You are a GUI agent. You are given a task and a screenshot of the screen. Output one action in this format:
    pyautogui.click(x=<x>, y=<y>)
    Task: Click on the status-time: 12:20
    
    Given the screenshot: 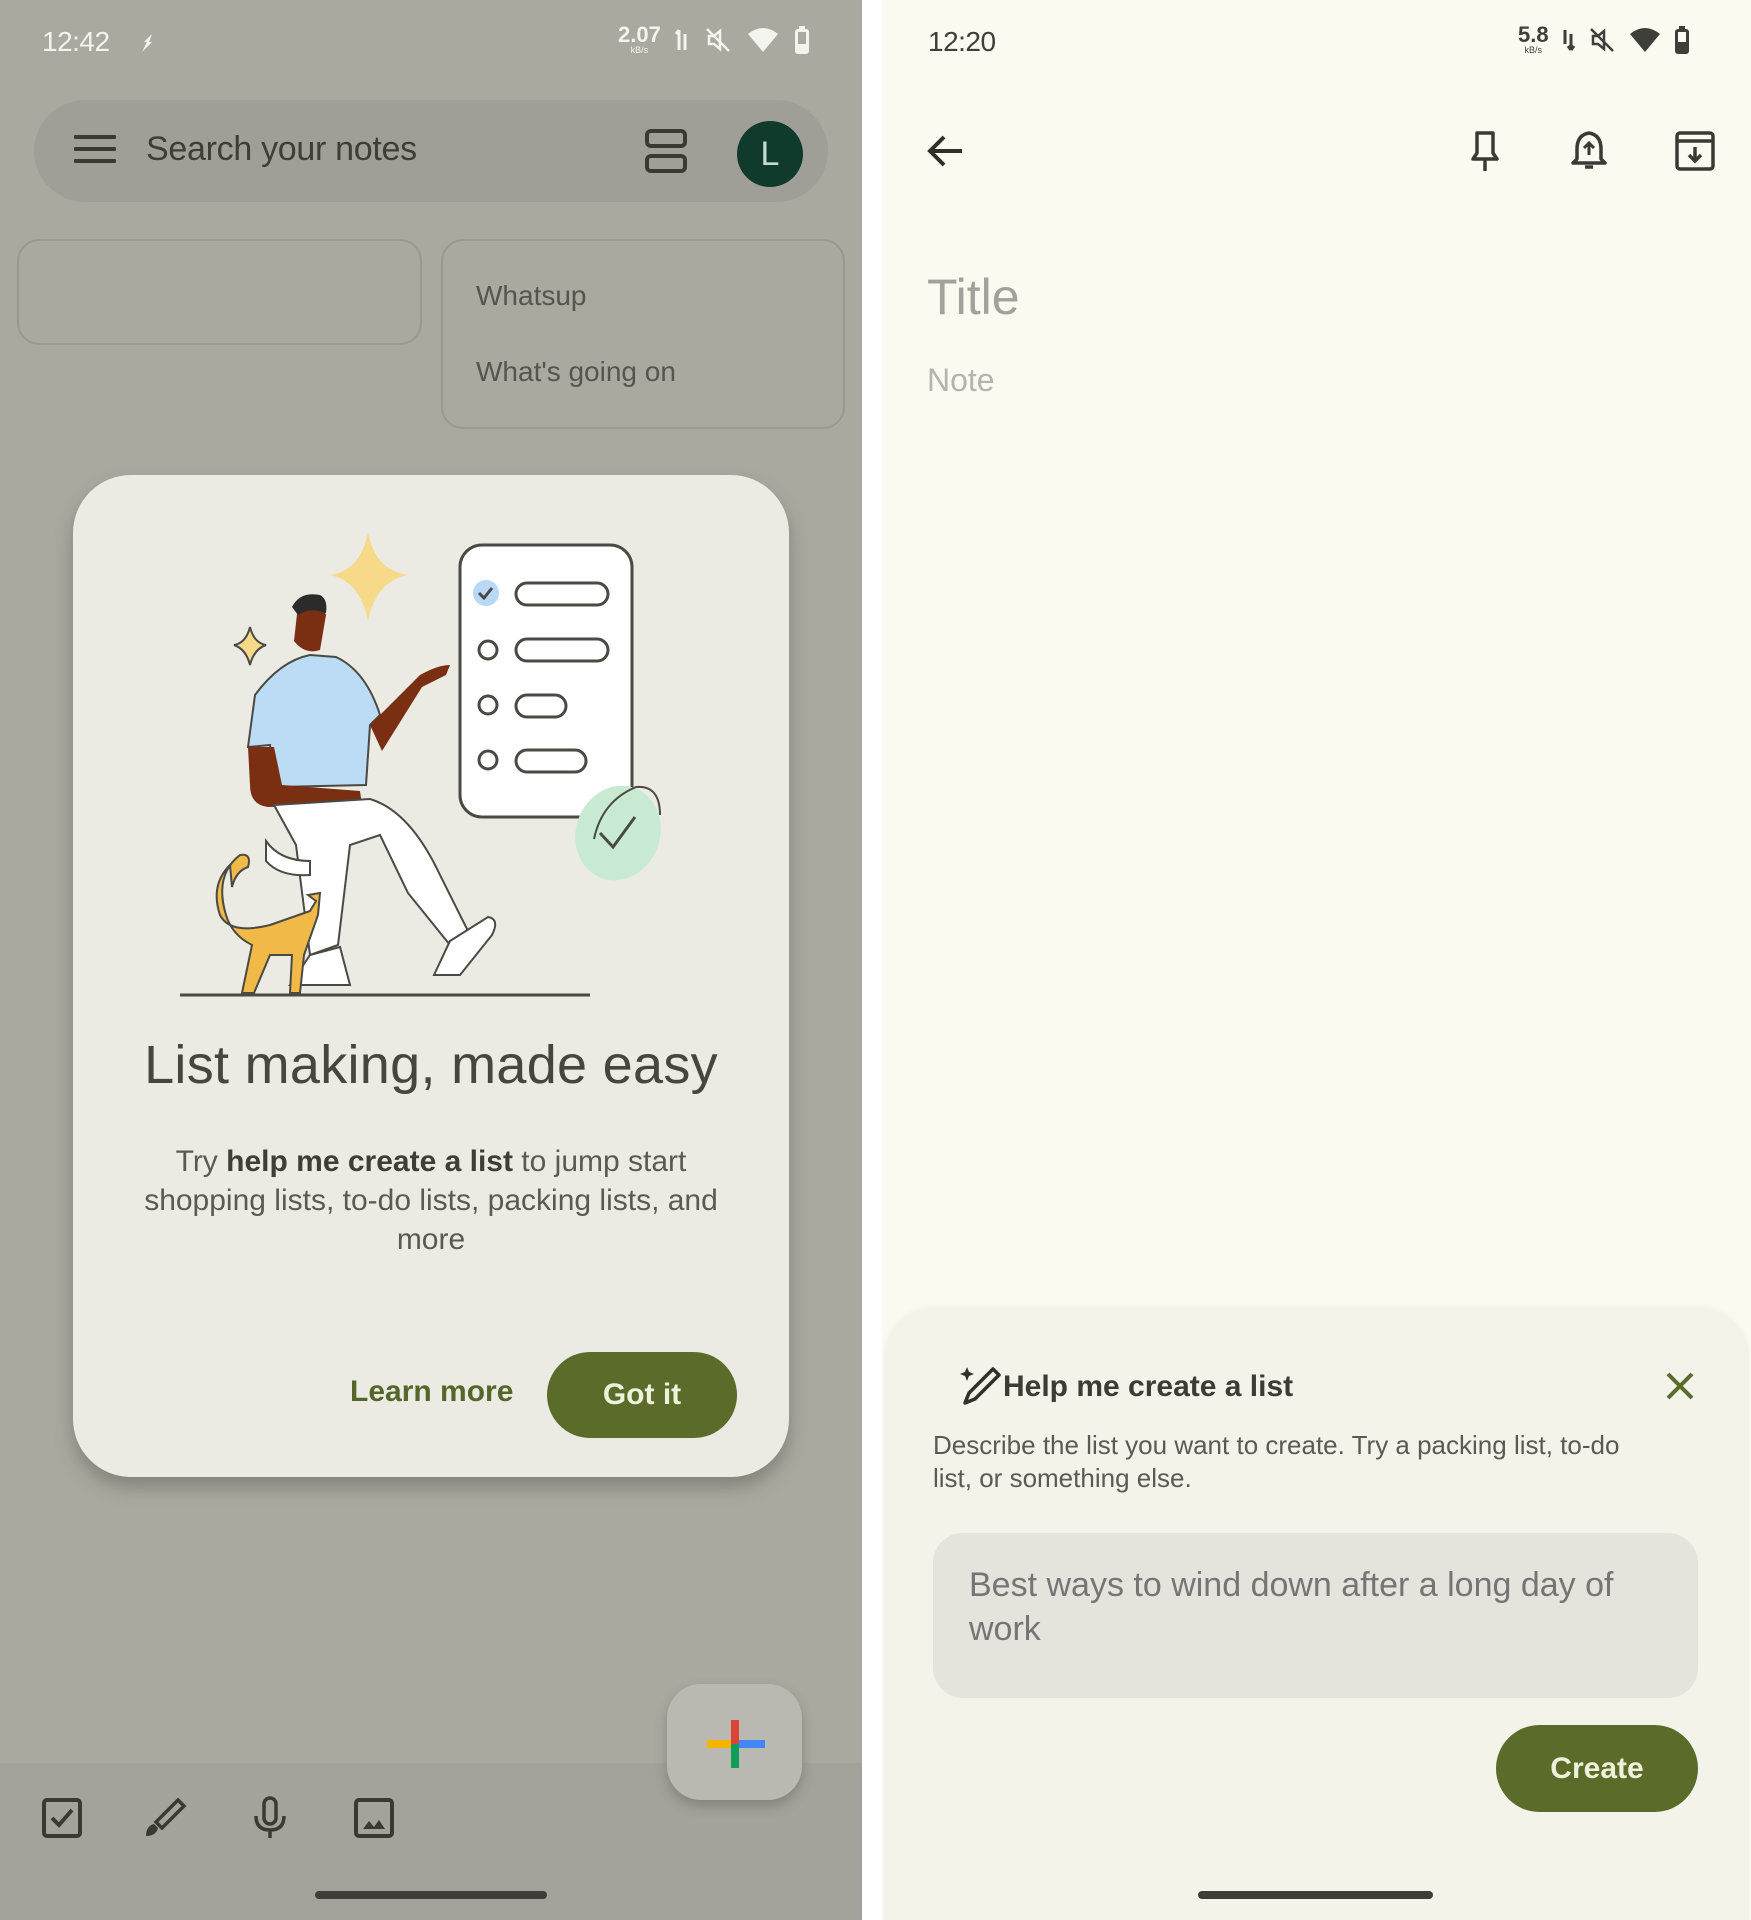 What is the action you would take?
    pyautogui.click(x=962, y=41)
    